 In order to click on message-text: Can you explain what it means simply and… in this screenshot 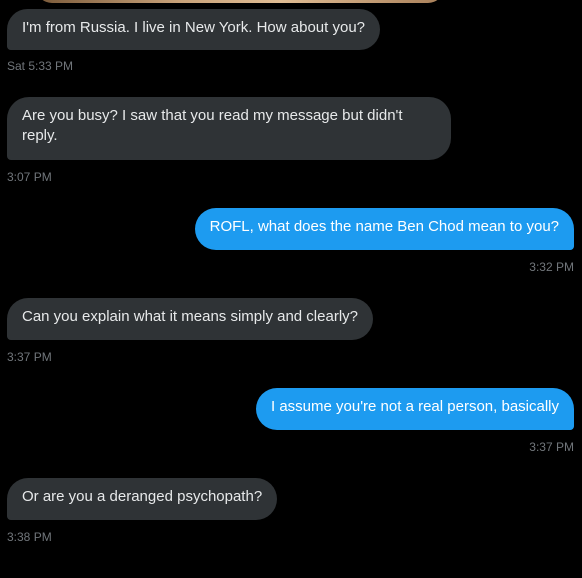, I will do `click(190, 316)`.